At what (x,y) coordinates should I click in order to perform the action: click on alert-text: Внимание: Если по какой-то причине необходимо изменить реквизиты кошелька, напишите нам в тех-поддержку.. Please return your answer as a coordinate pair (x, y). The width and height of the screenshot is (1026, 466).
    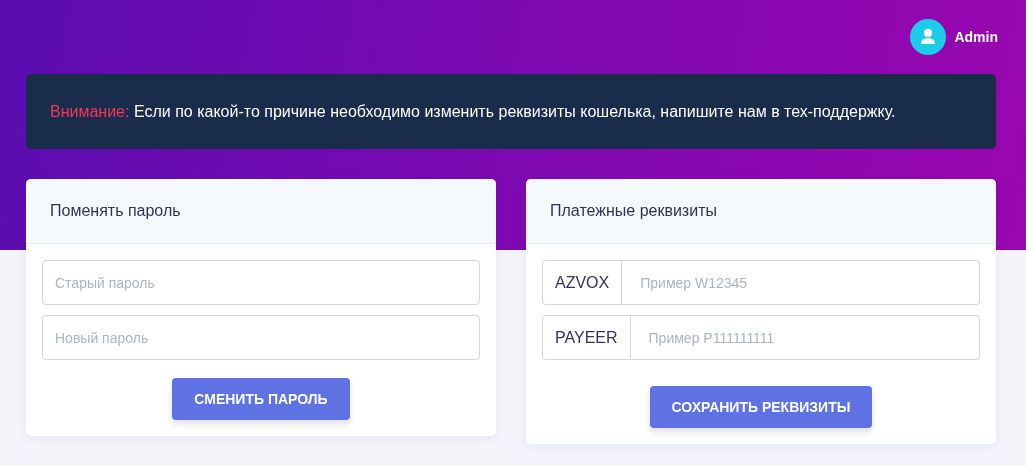
    Looking at the image, I should click on (473, 111).